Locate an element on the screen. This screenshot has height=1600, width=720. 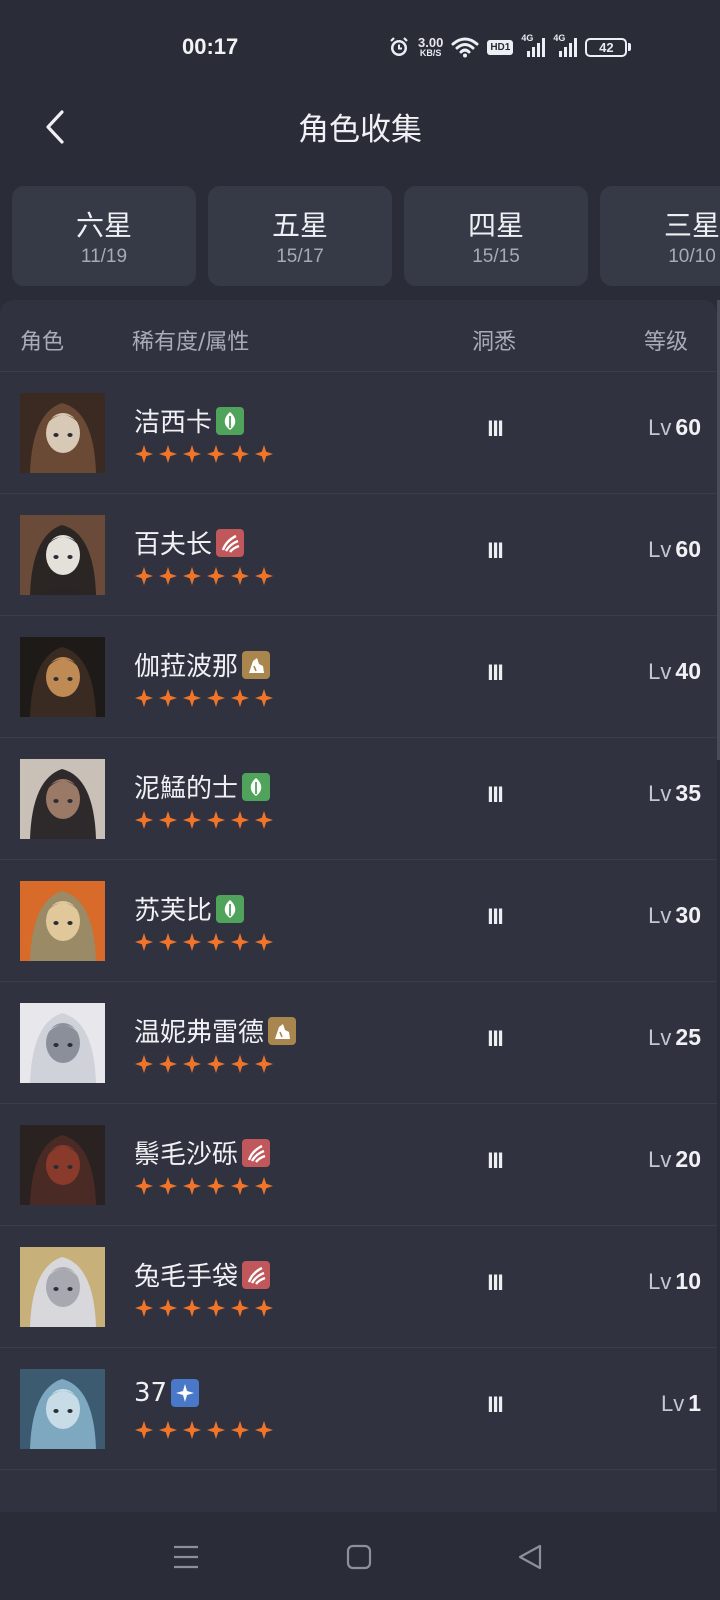
status-icons: 3.00 KB/S HD1 4G 4G 42 is located at coordinates (510, 47).